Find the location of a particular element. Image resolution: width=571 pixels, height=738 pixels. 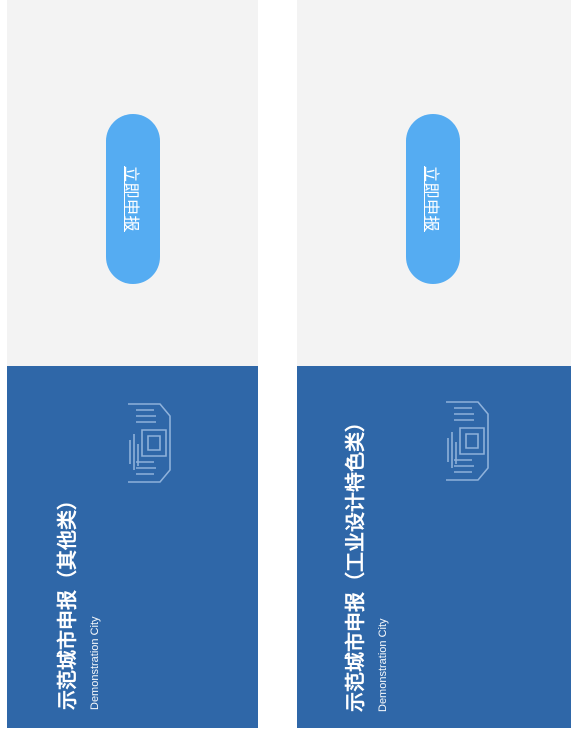

card-title: 示范城市申报（工业设计特色类） is located at coordinates (355, 562).